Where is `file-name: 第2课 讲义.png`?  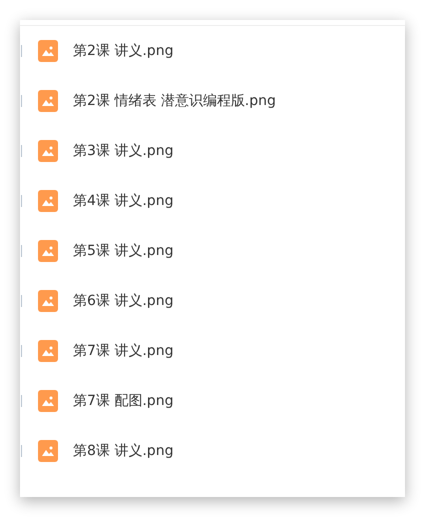 file-name: 第2课 讲义.png is located at coordinates (123, 51).